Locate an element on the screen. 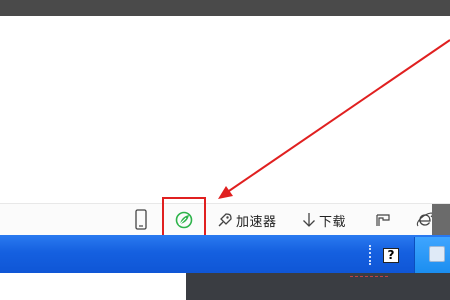 This screenshot has height=300, width=450. accelerator-button: 加速器 is located at coordinates (247, 220).